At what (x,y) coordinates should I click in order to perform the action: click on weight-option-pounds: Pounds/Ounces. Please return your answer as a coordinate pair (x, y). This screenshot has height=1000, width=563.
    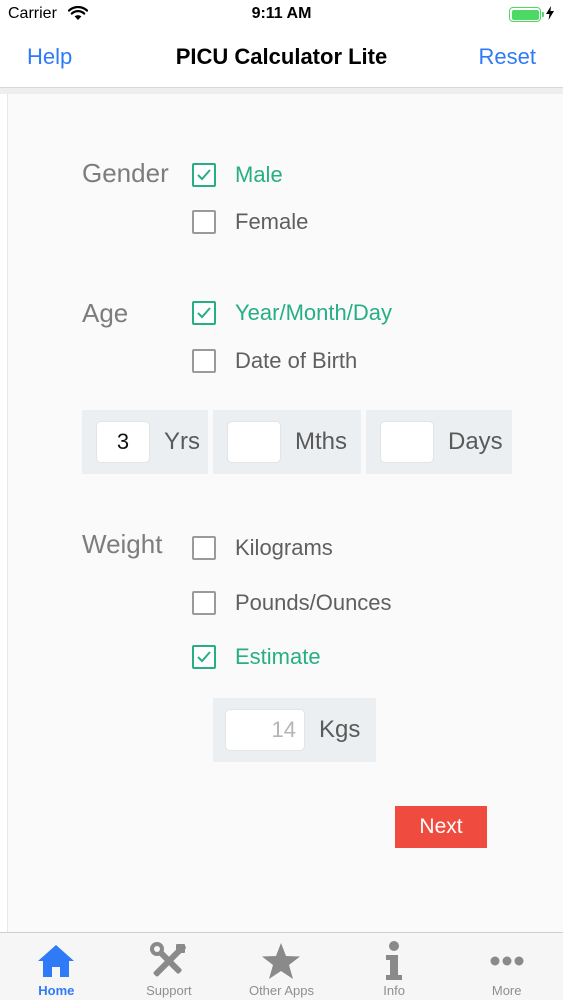
    Looking at the image, I should click on (292, 603).